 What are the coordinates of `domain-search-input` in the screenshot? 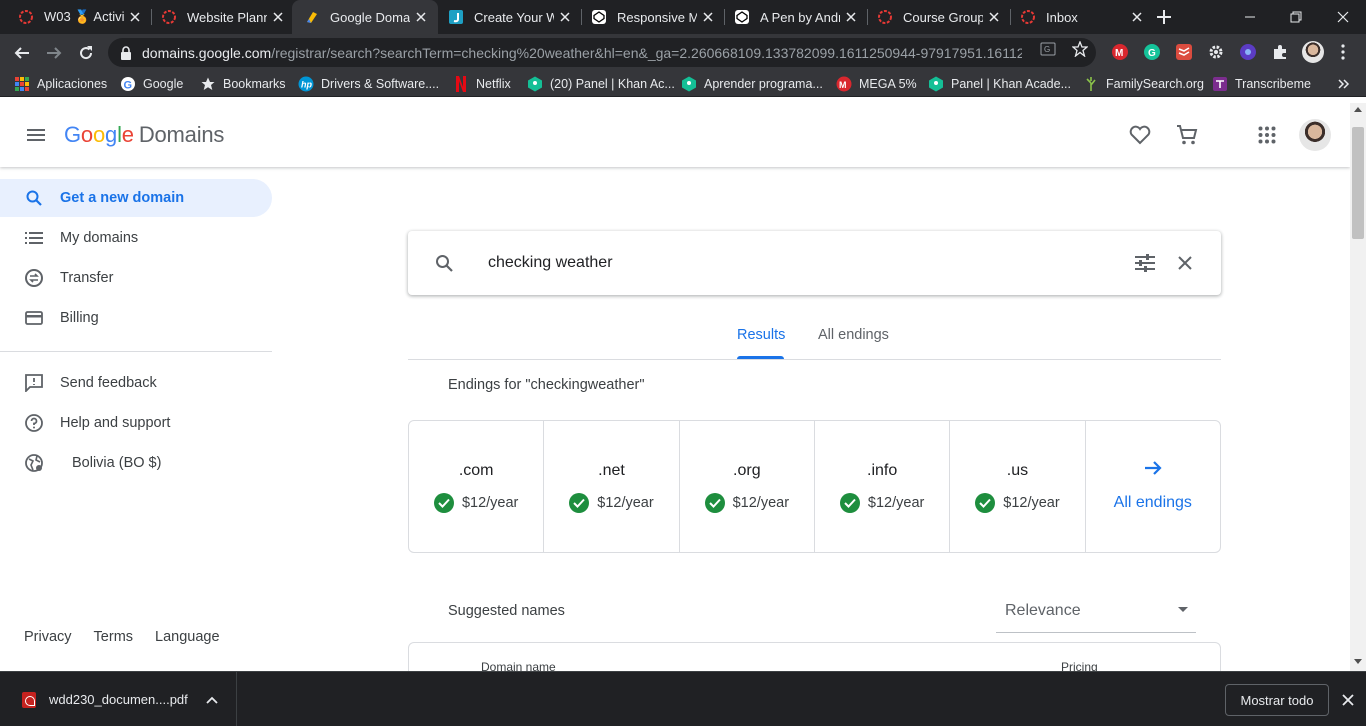 It's located at (788, 263).